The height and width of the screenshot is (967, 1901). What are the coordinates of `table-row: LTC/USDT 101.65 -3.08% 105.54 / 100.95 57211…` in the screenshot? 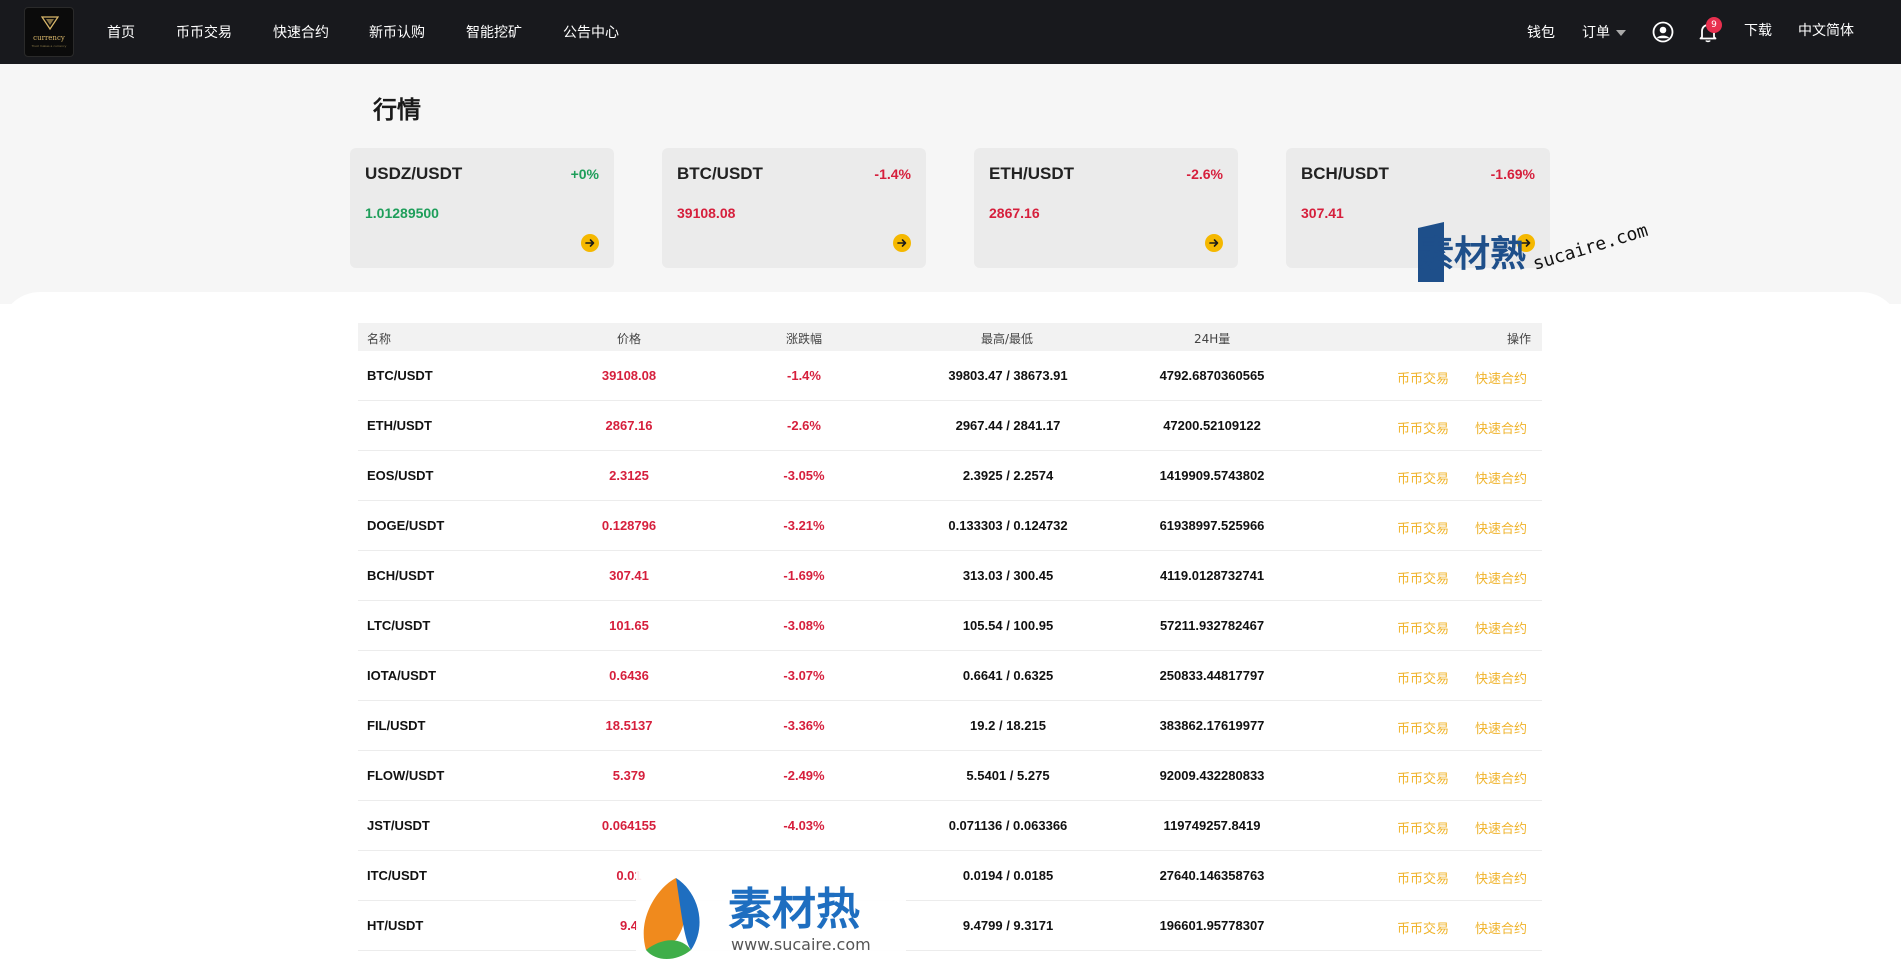 It's located at (950, 626).